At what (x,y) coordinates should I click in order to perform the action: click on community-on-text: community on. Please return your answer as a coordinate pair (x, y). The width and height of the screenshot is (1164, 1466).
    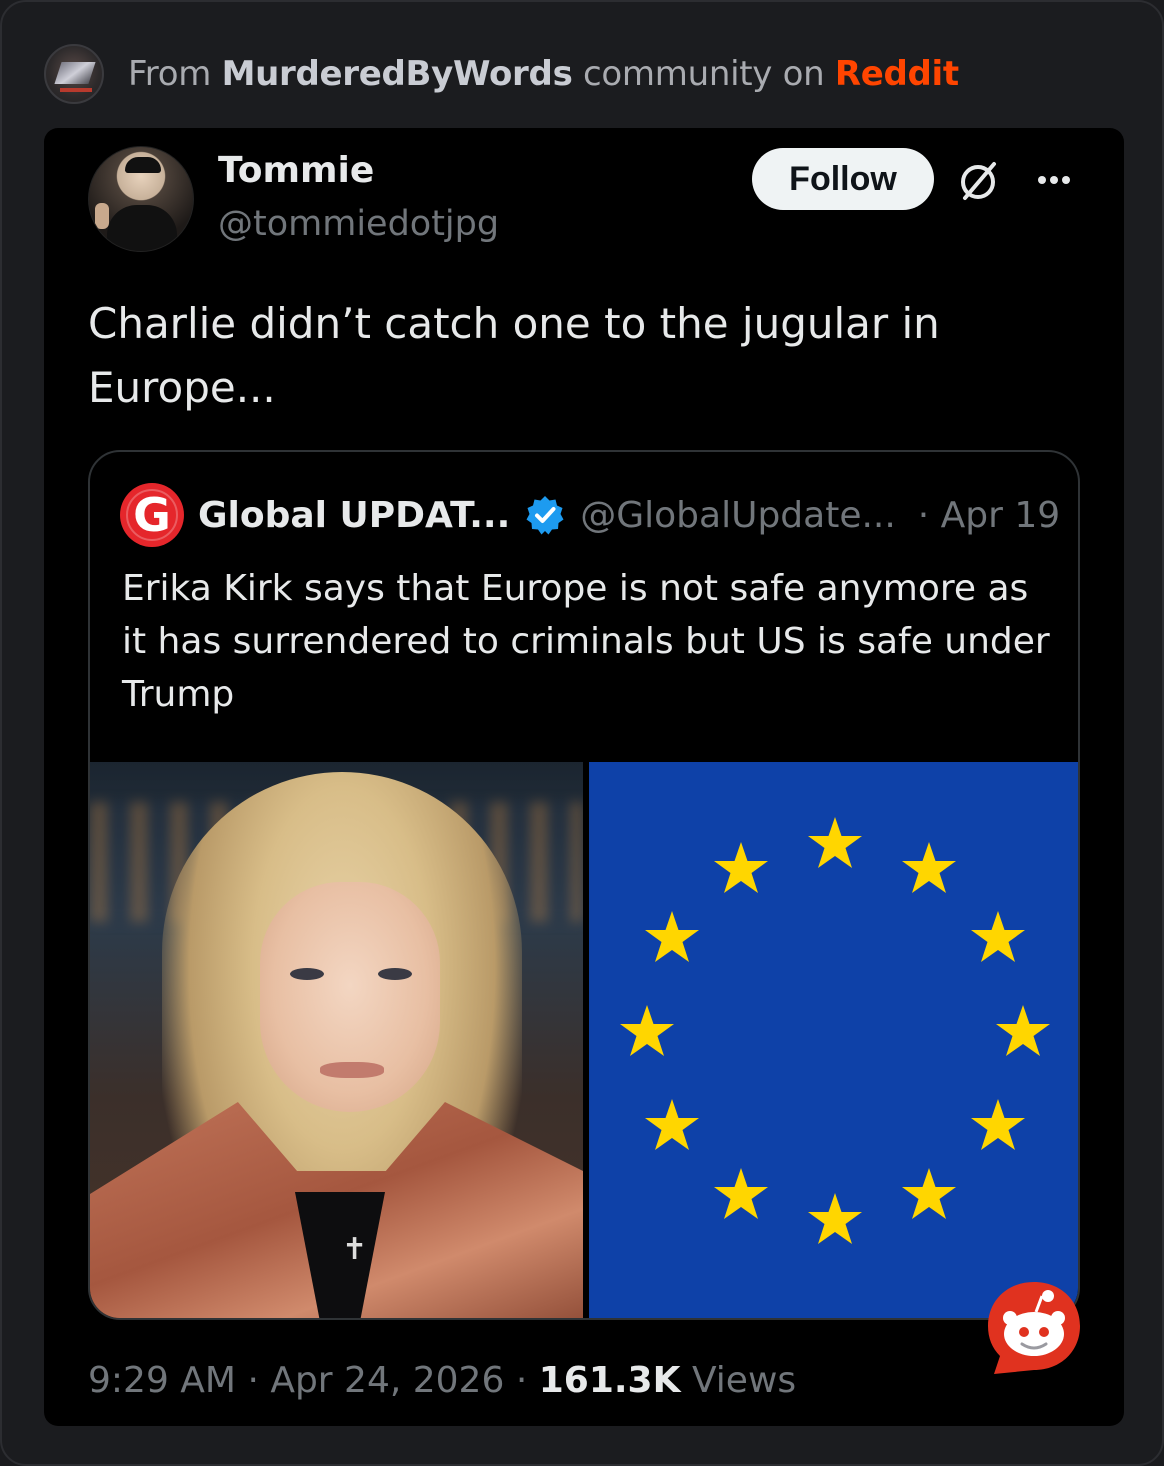
    Looking at the image, I should click on (704, 74).